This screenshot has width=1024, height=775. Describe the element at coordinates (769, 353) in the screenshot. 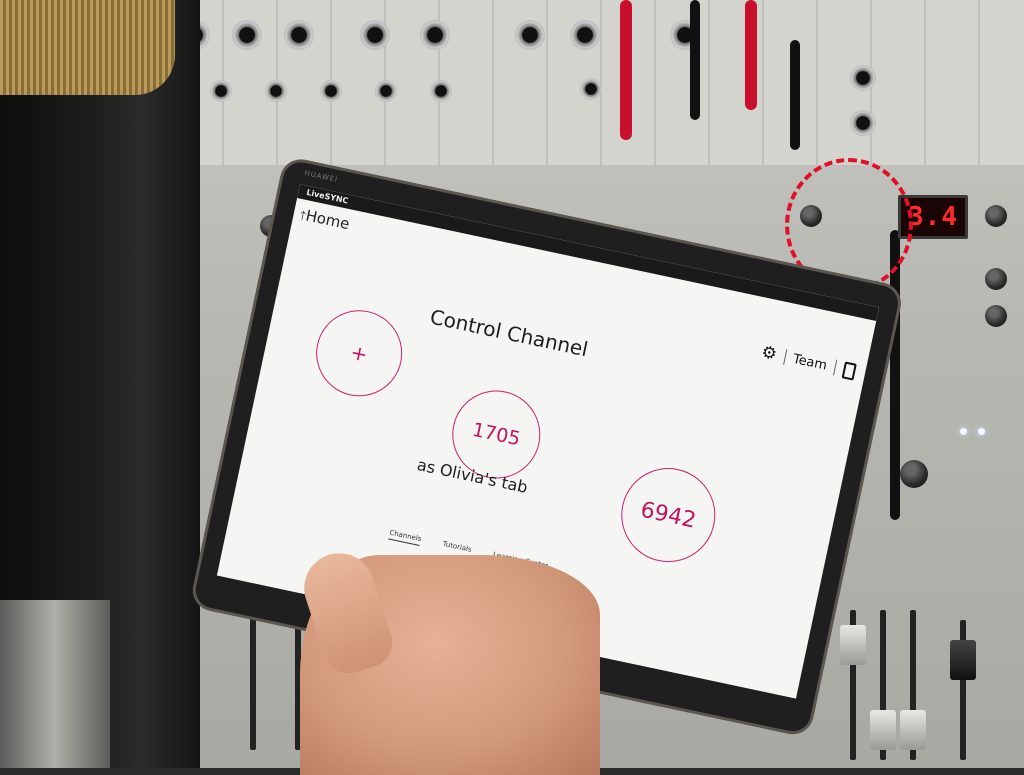

I see `gear-icon: ⚙` at that location.